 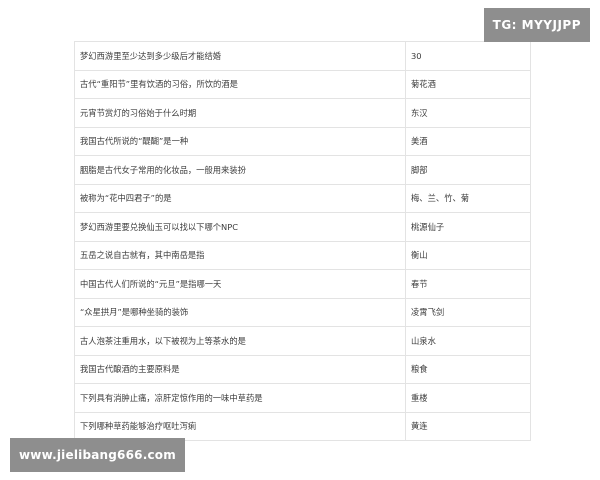 I want to click on table-row: 中国古代人们所说的“元旦”是指哪一天 春节, so click(x=302, y=284).